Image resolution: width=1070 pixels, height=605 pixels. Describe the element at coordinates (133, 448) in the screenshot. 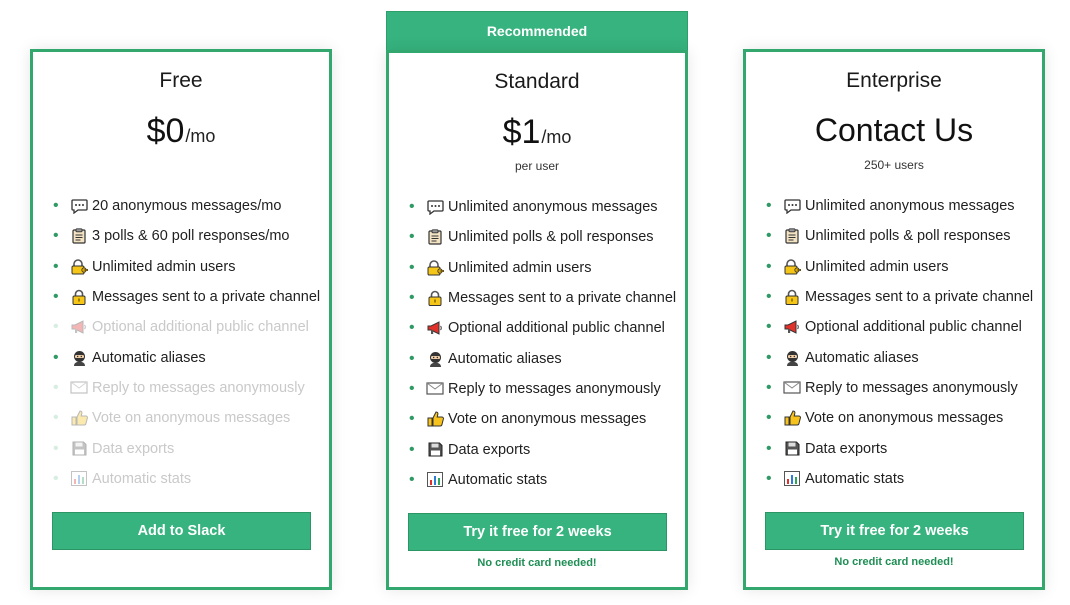

I see `feature-text: Data exports` at that location.